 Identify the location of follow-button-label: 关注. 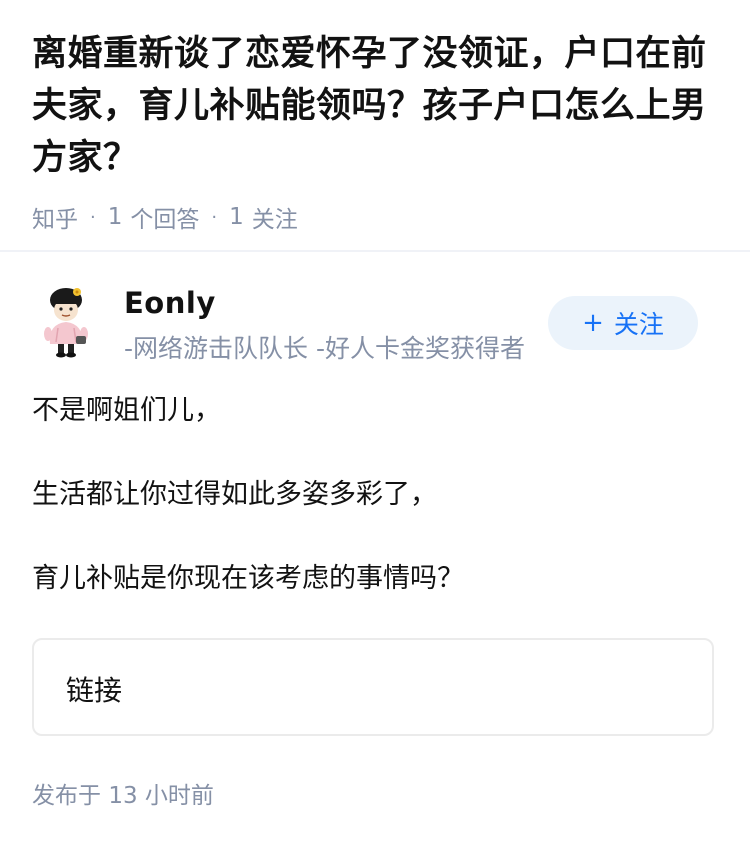
(638, 324).